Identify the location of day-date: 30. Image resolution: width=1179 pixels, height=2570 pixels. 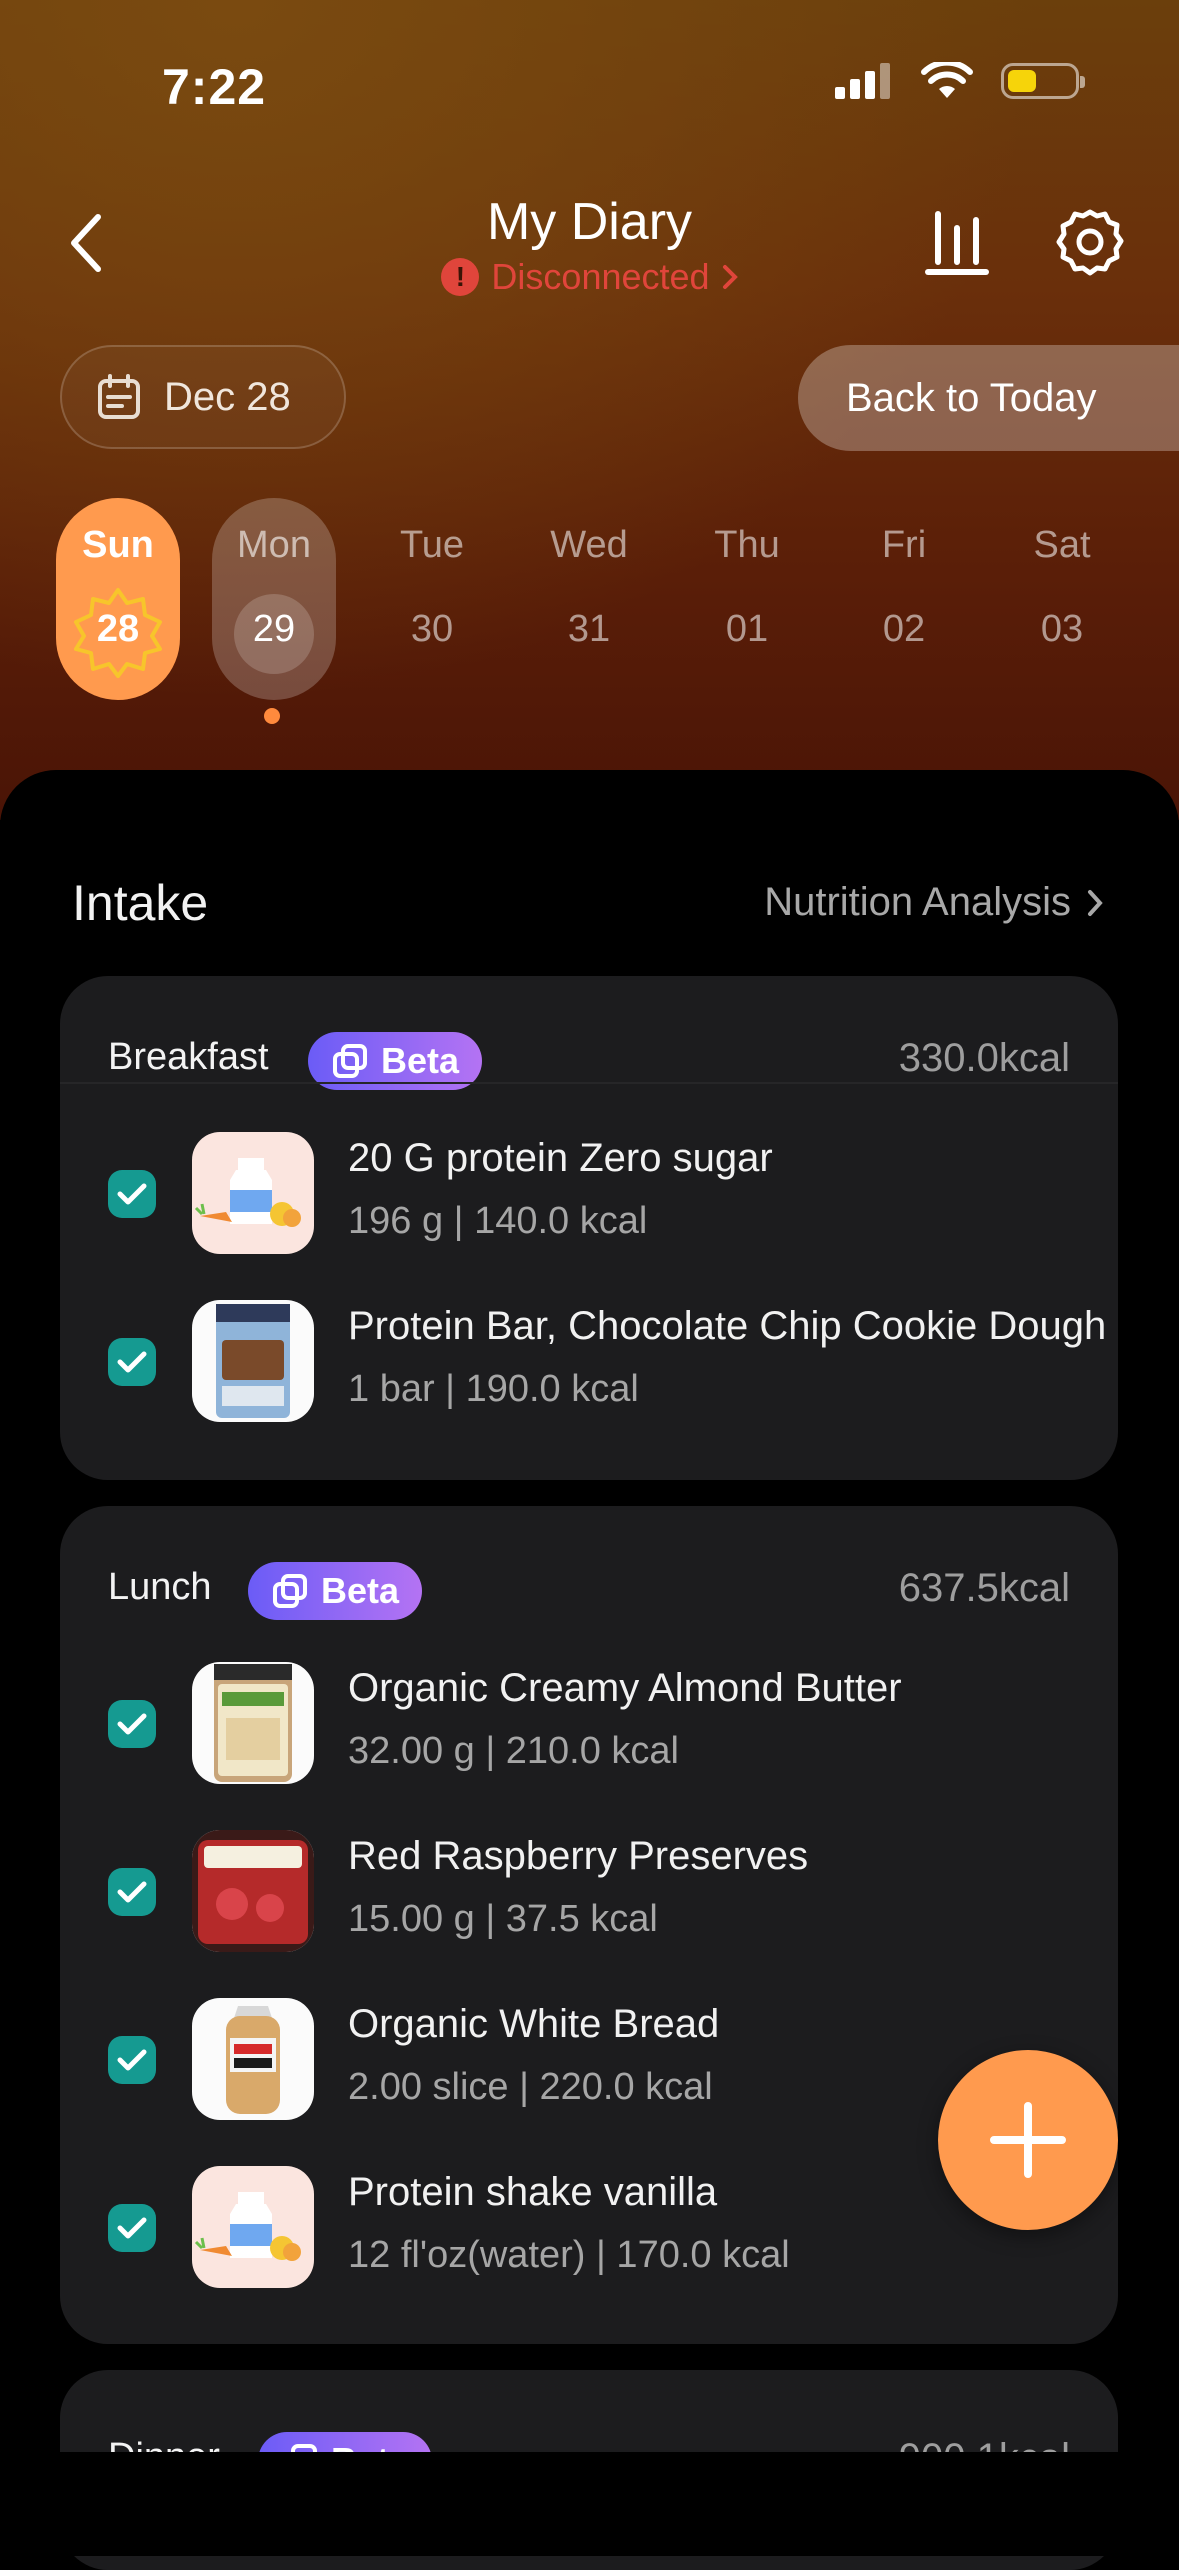
(432, 629).